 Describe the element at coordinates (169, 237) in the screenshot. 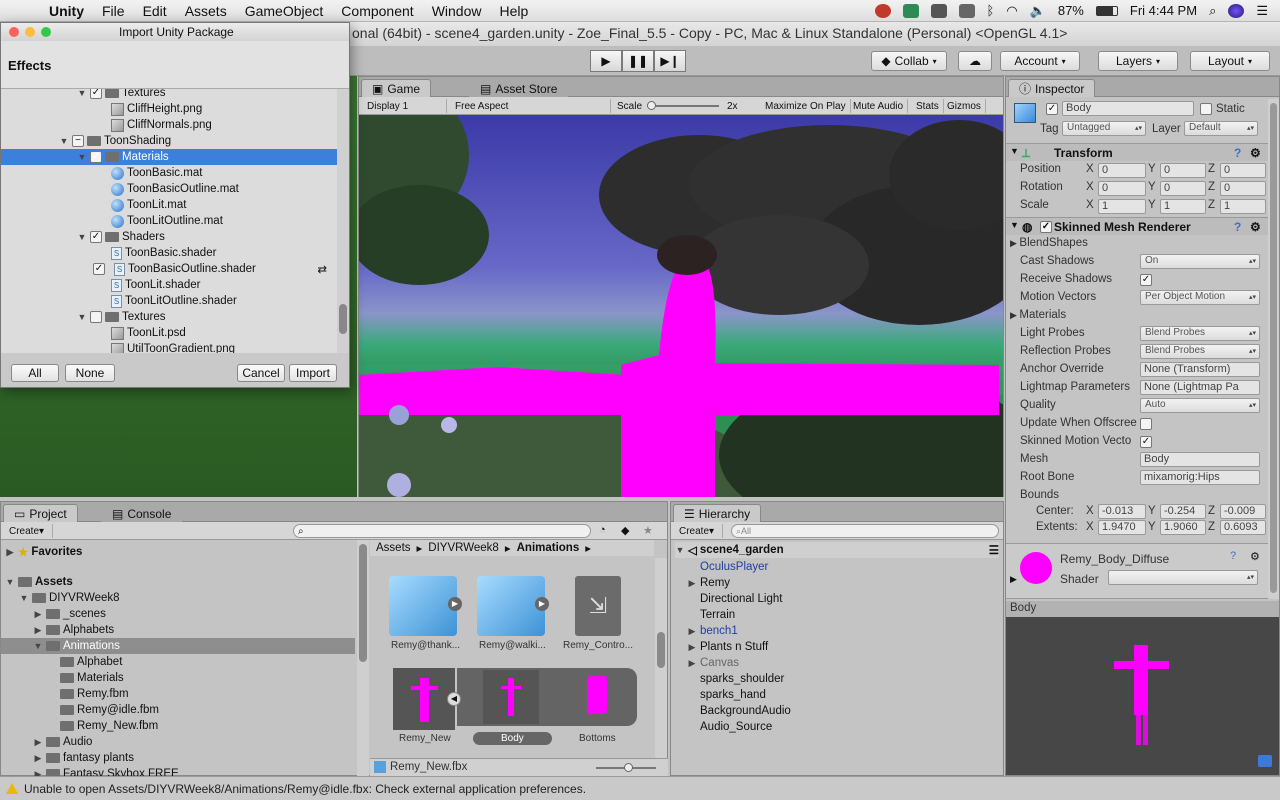

I see `import-tree-item: ▼ ✓ Shaders` at that location.